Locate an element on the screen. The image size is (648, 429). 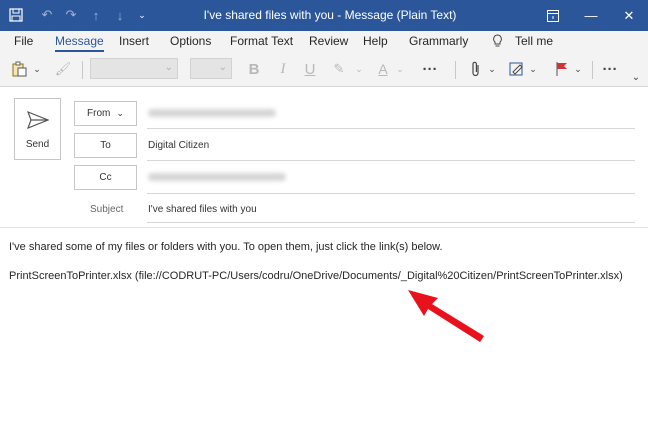
signature-icon is located at coordinates (517, 69).